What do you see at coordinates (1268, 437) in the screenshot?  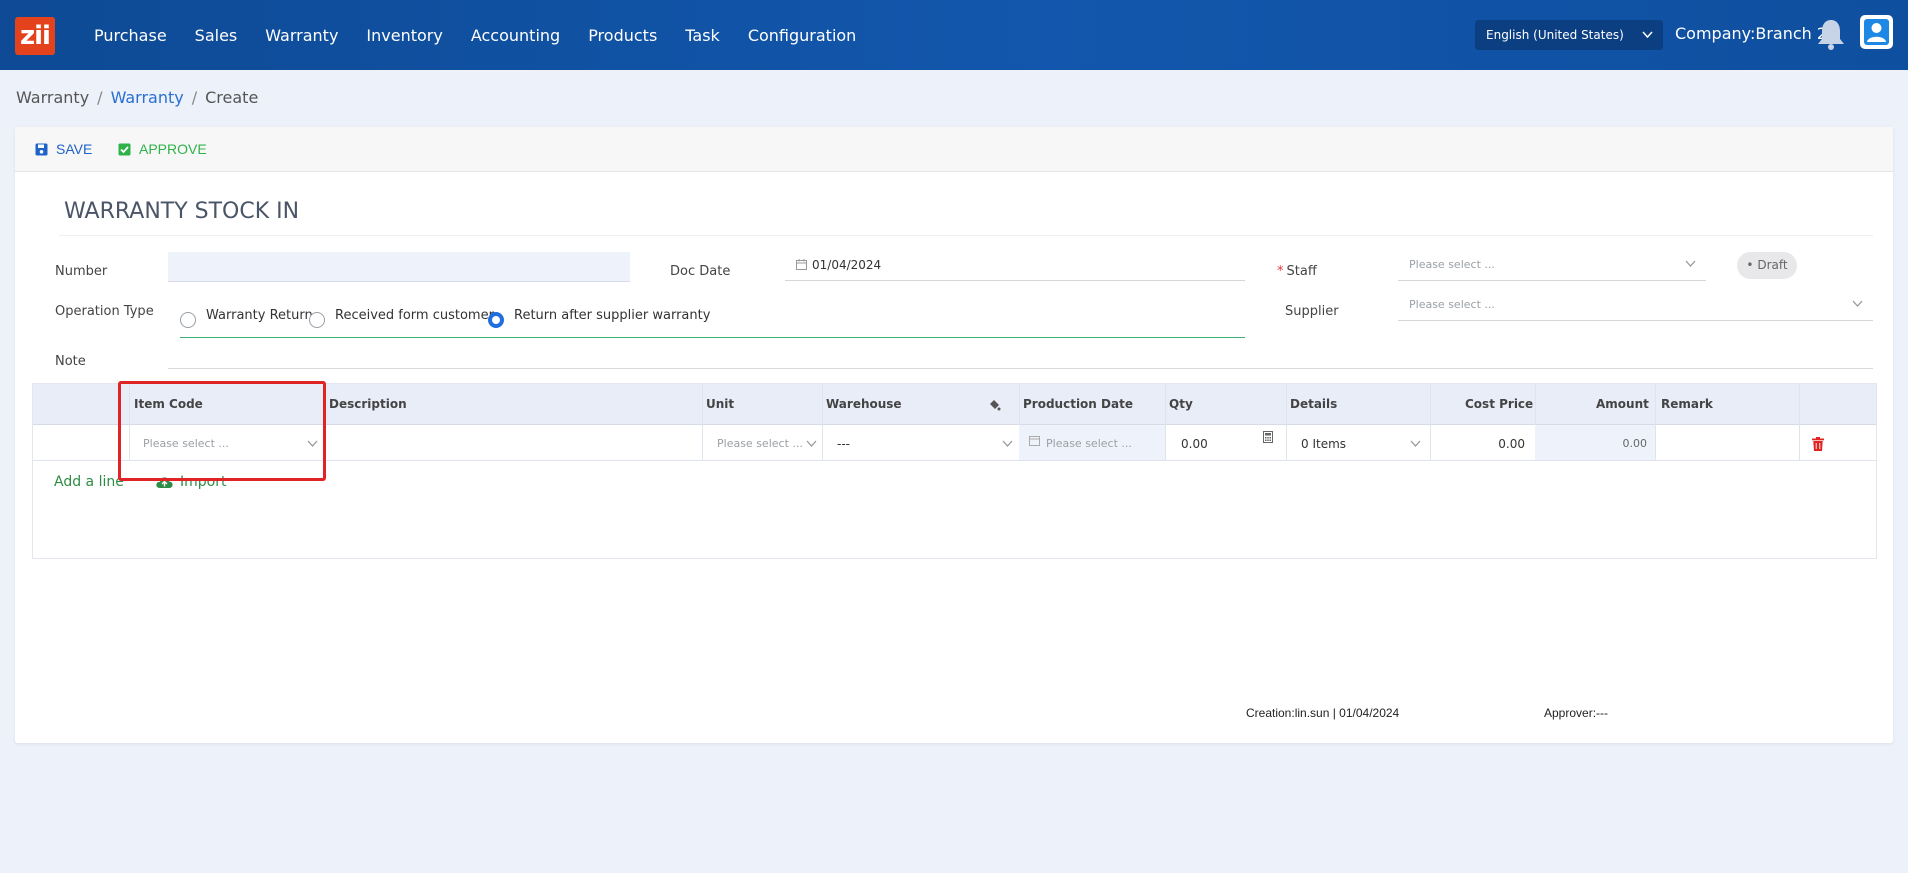 I see `calculator-icon` at bounding box center [1268, 437].